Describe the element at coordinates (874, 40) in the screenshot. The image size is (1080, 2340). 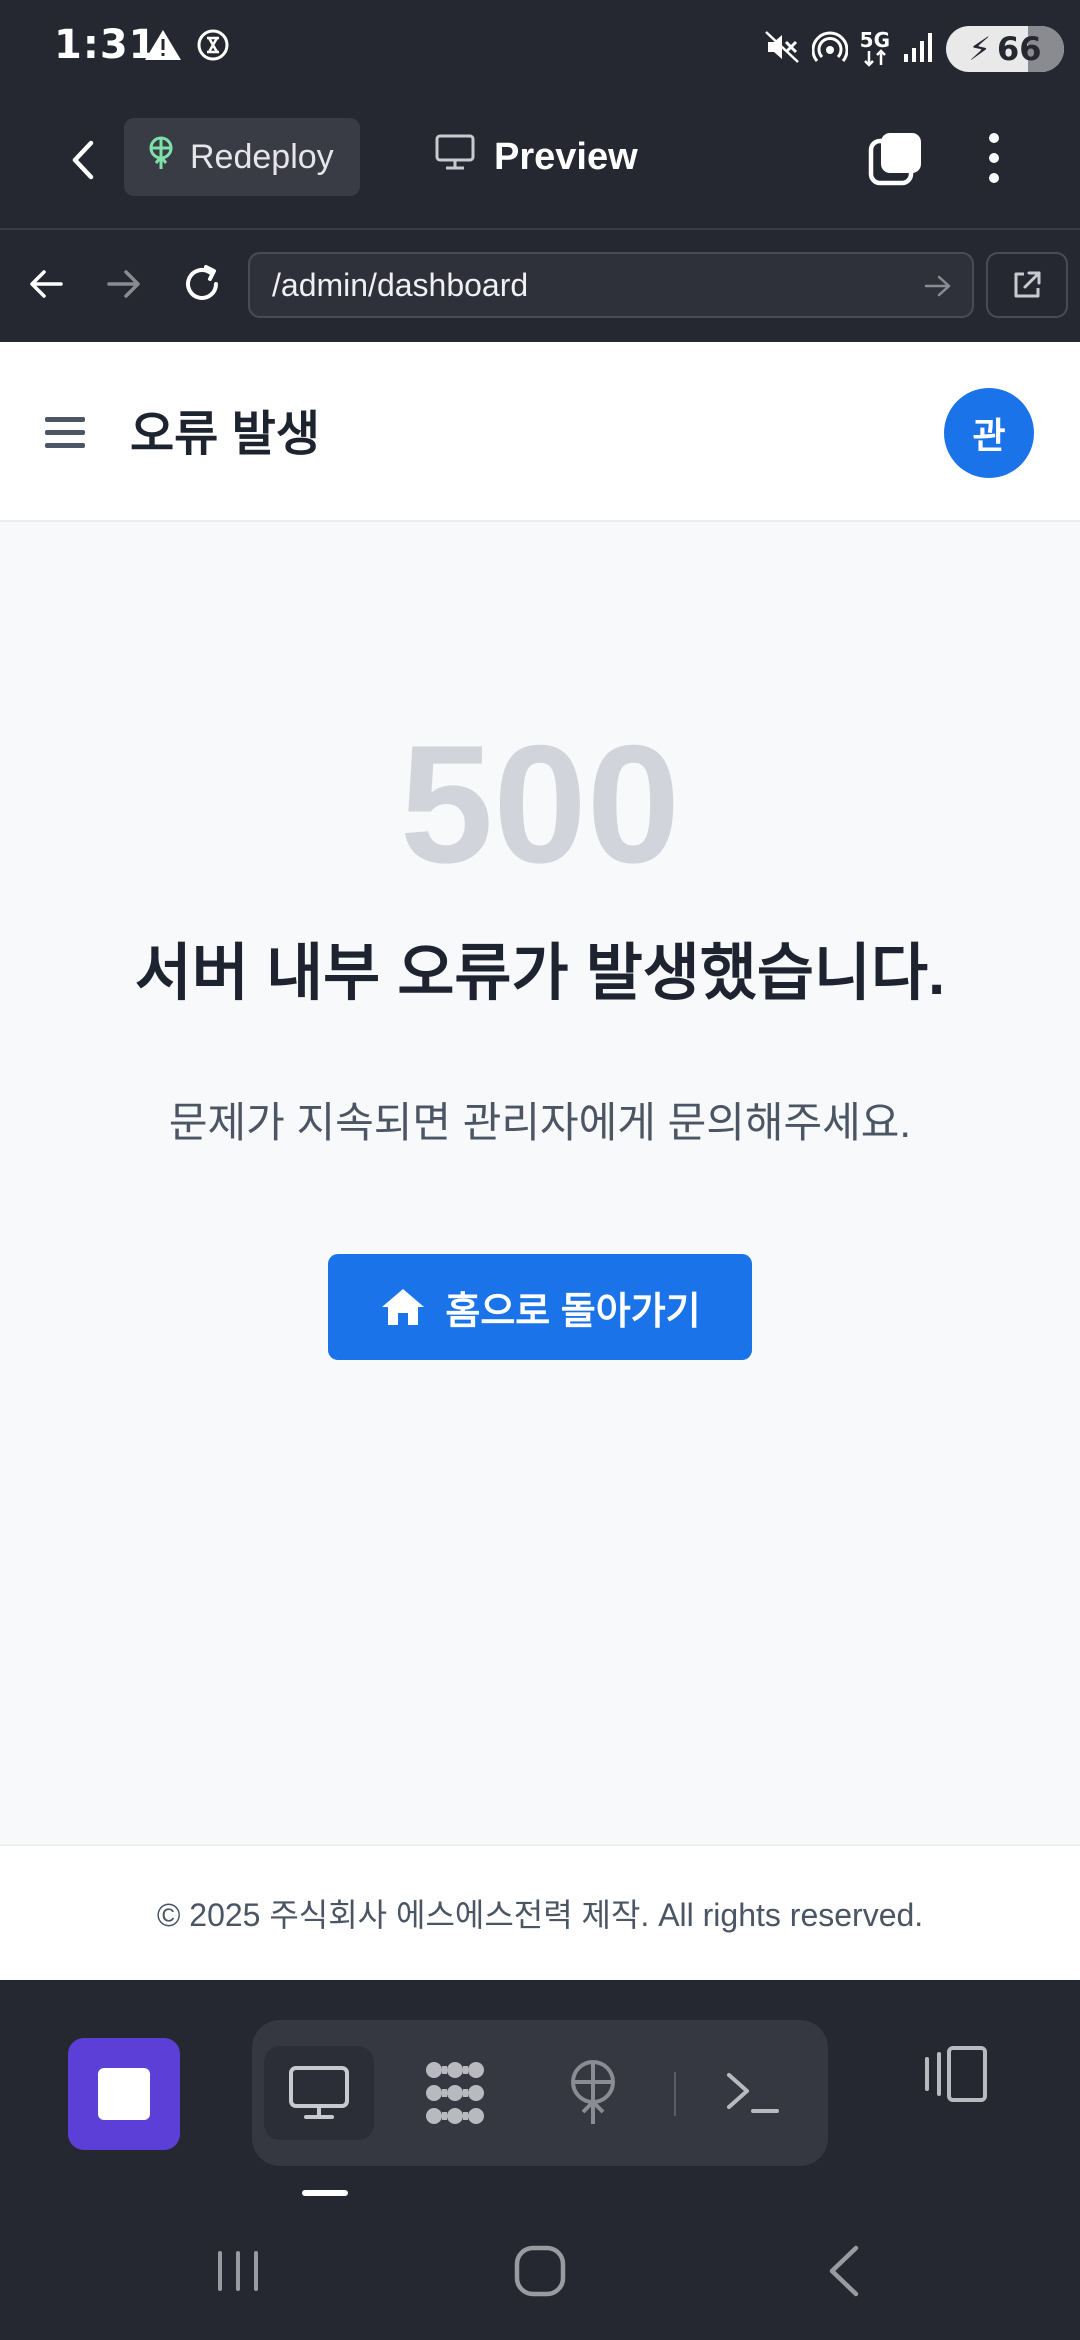
I see `network-type-label: 5G` at that location.